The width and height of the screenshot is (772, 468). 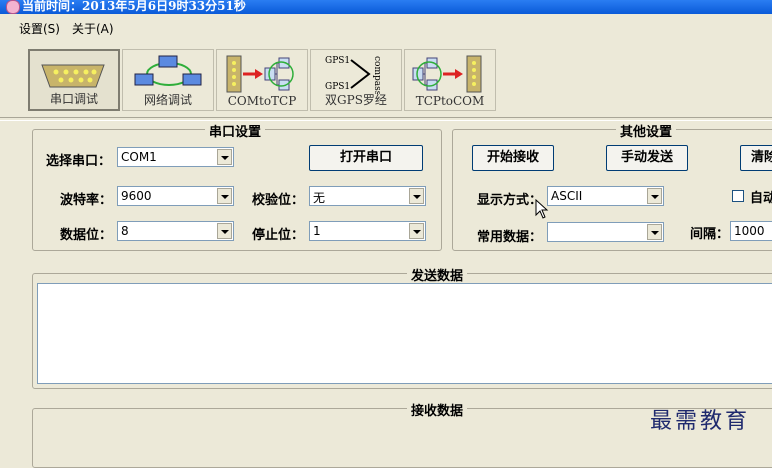 What do you see at coordinates (278, 200) in the screenshot?
I see `parity-label: 校验位：` at bounding box center [278, 200].